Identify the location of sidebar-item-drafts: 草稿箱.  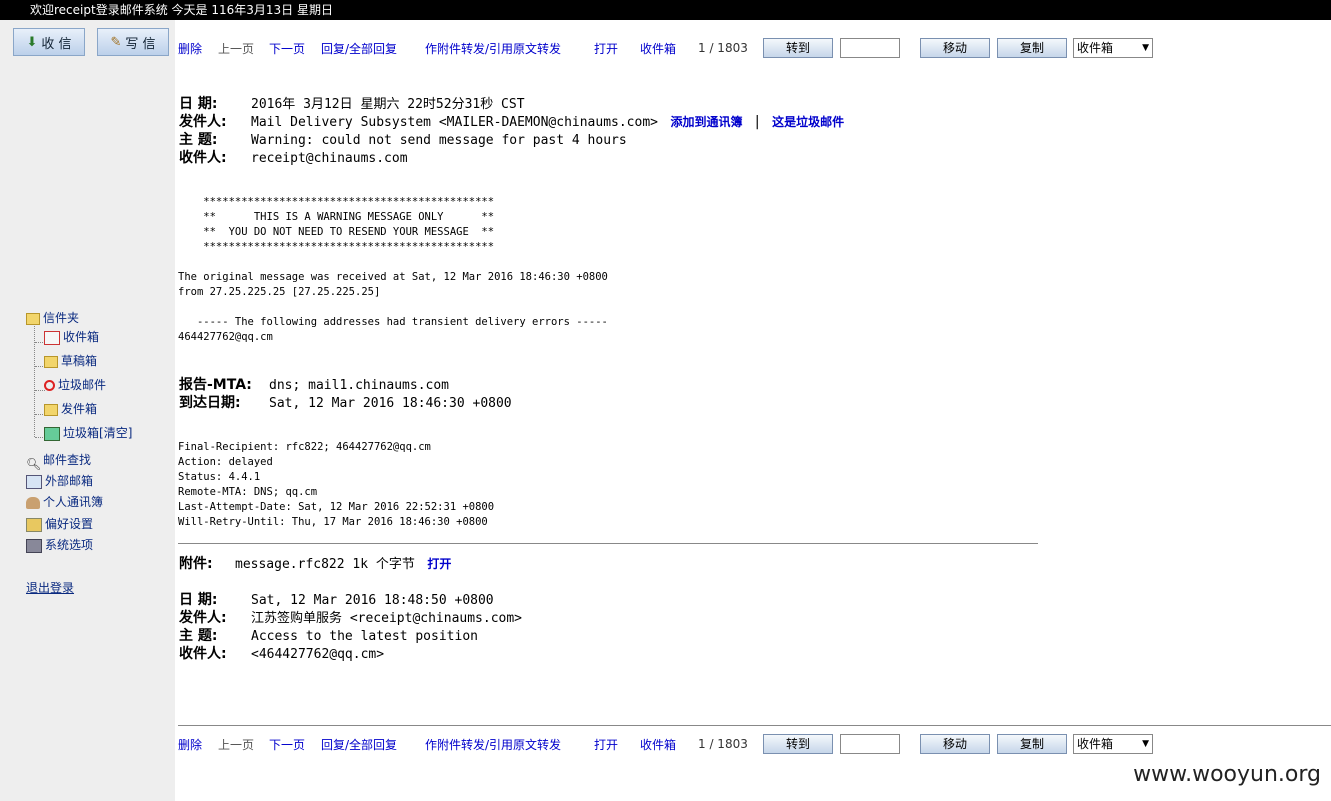
(70, 361).